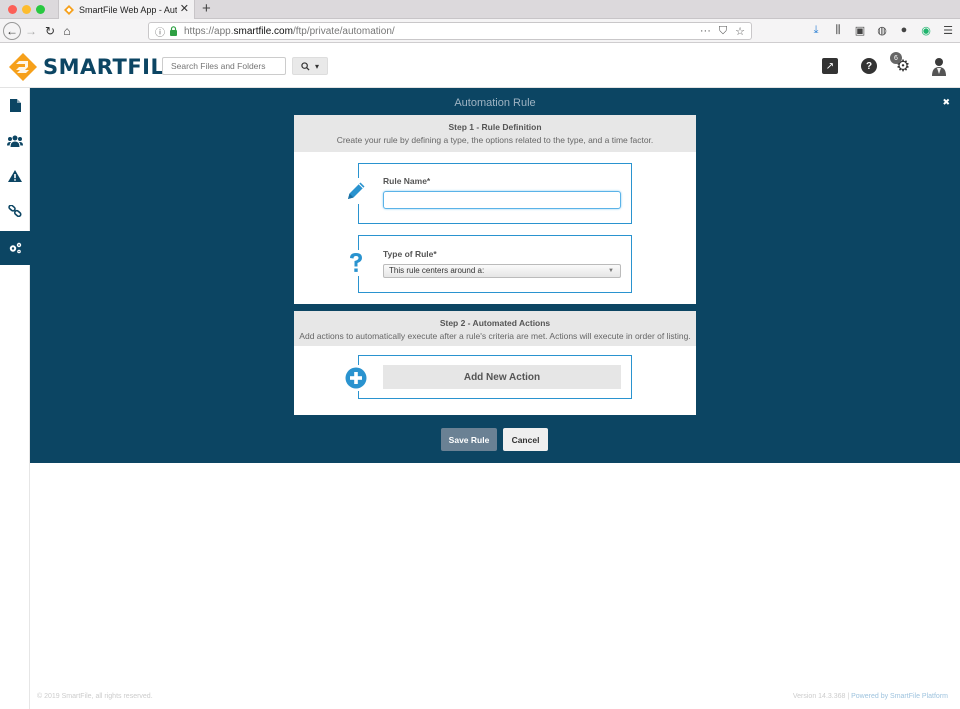 This screenshot has width=960, height=709. Describe the element at coordinates (26, 9) in the screenshot. I see `window-minimize-button` at that location.